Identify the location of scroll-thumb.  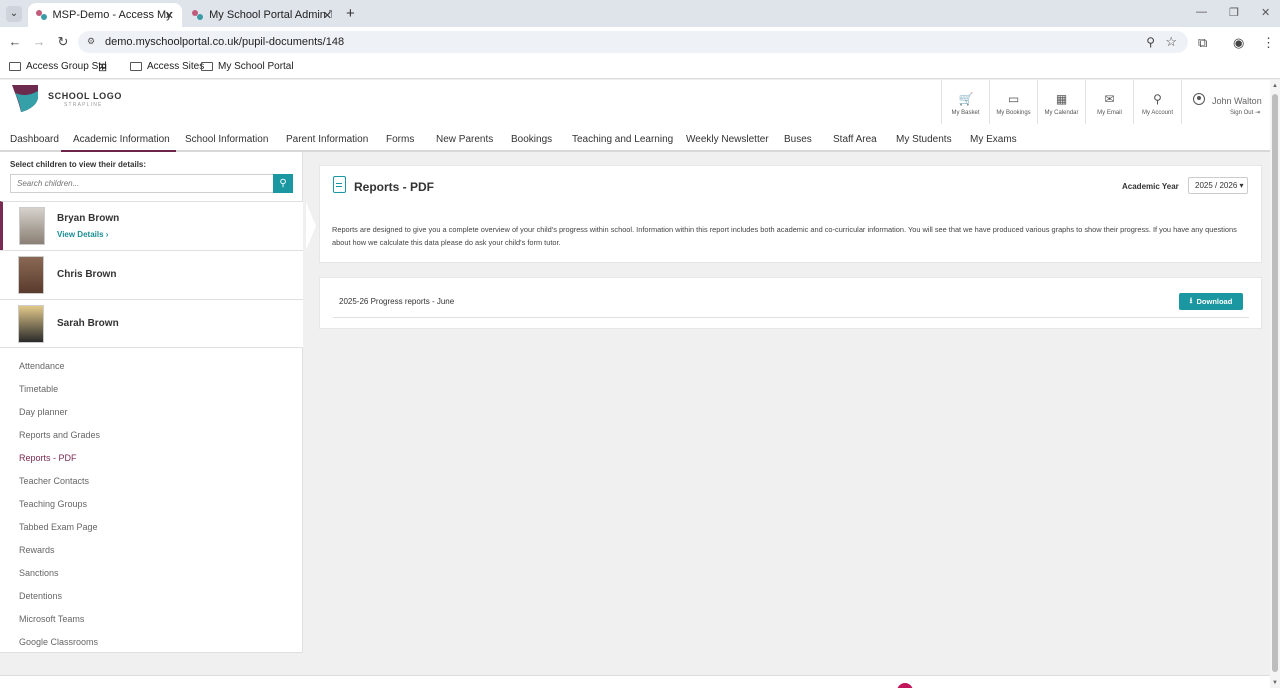
(1275, 383).